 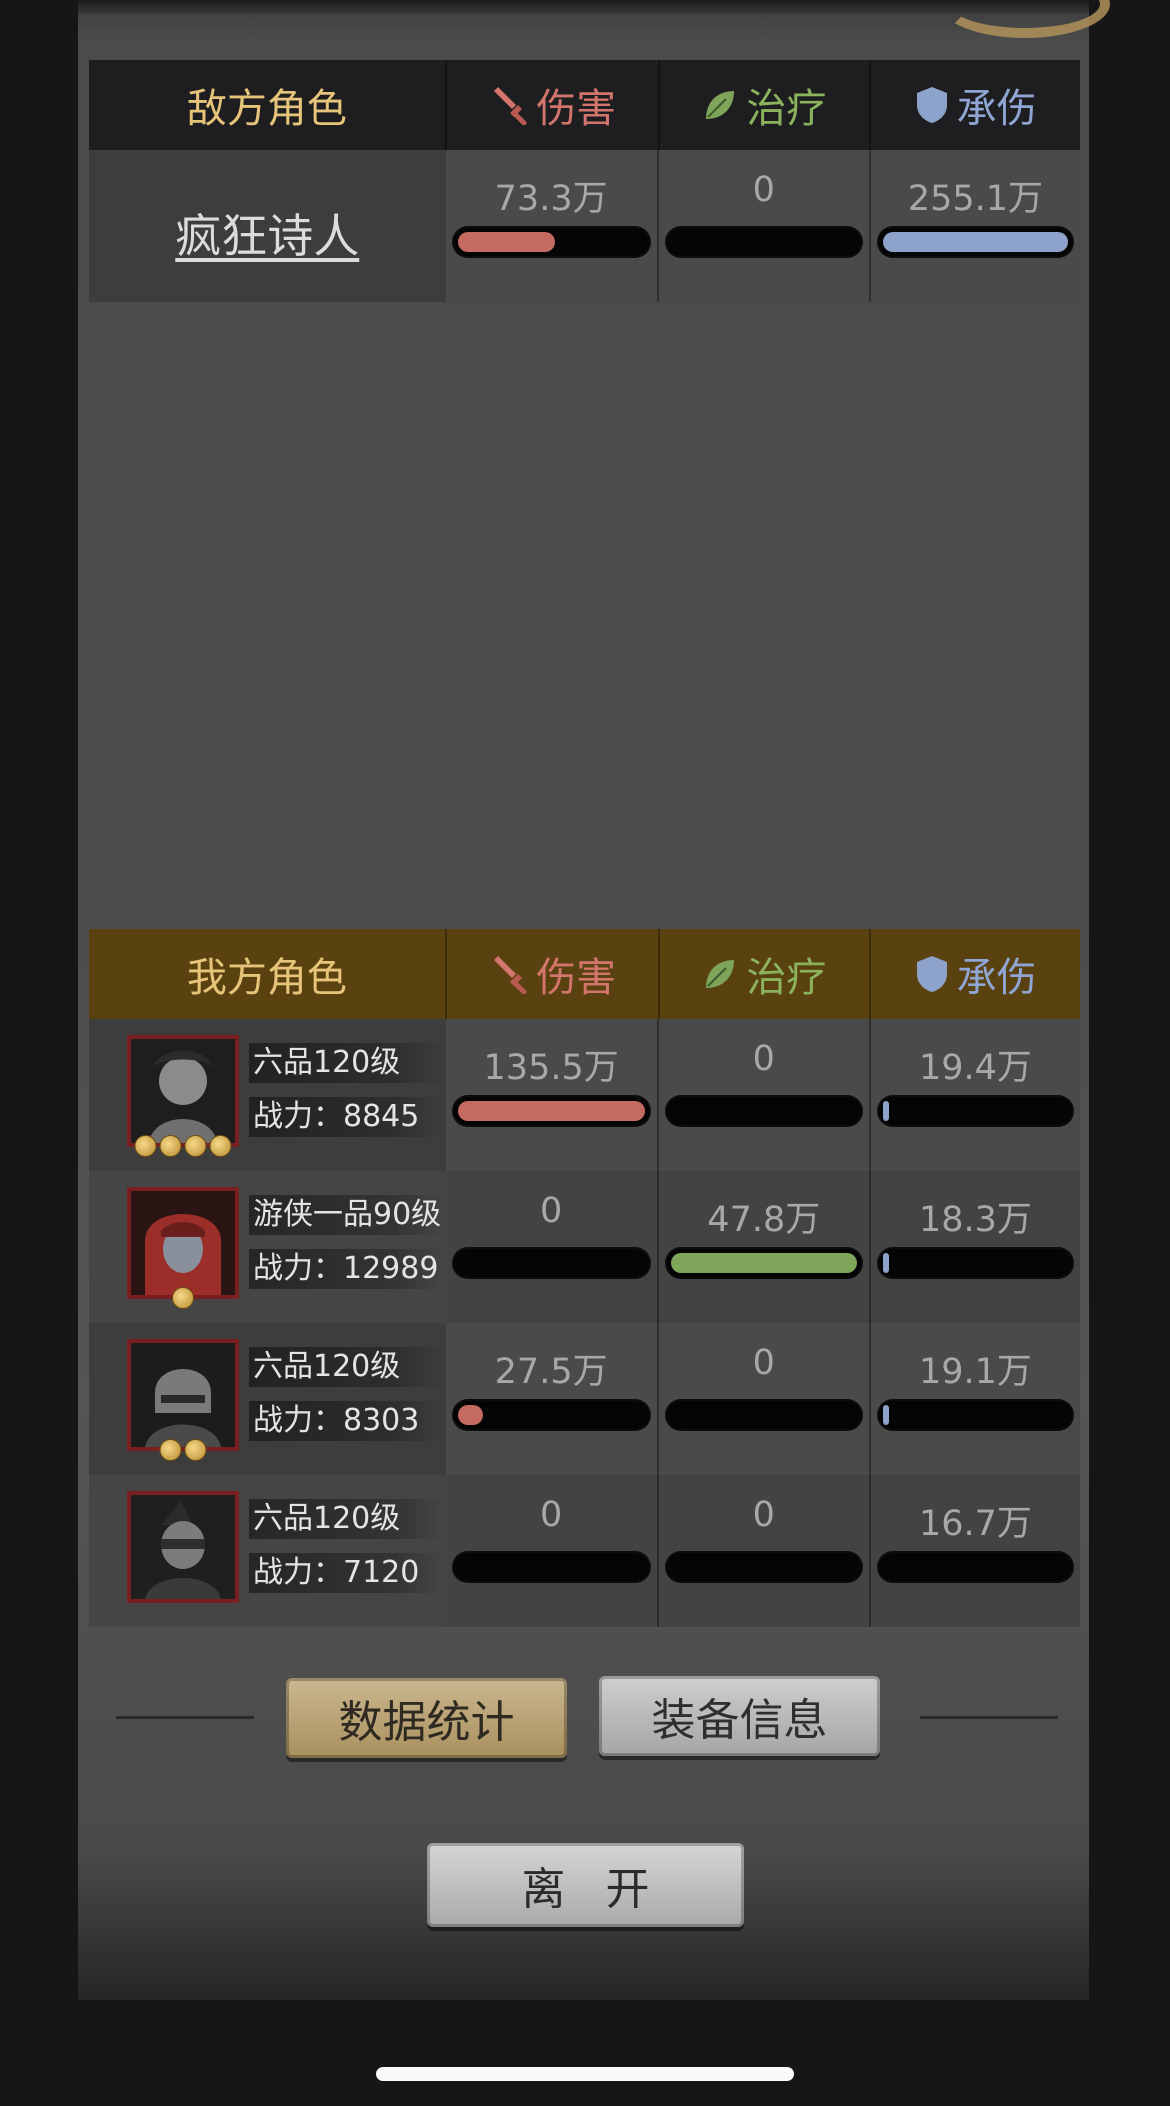 I want to click on enemy-row: 疯狂诗人 73.3万 0 255.1万, so click(x=584, y=226).